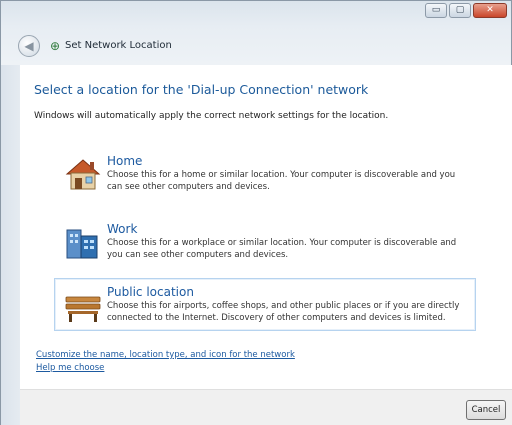 The image size is (512, 425). I want to click on caption-buttons: ▭ ▢ ✕, so click(466, 10).